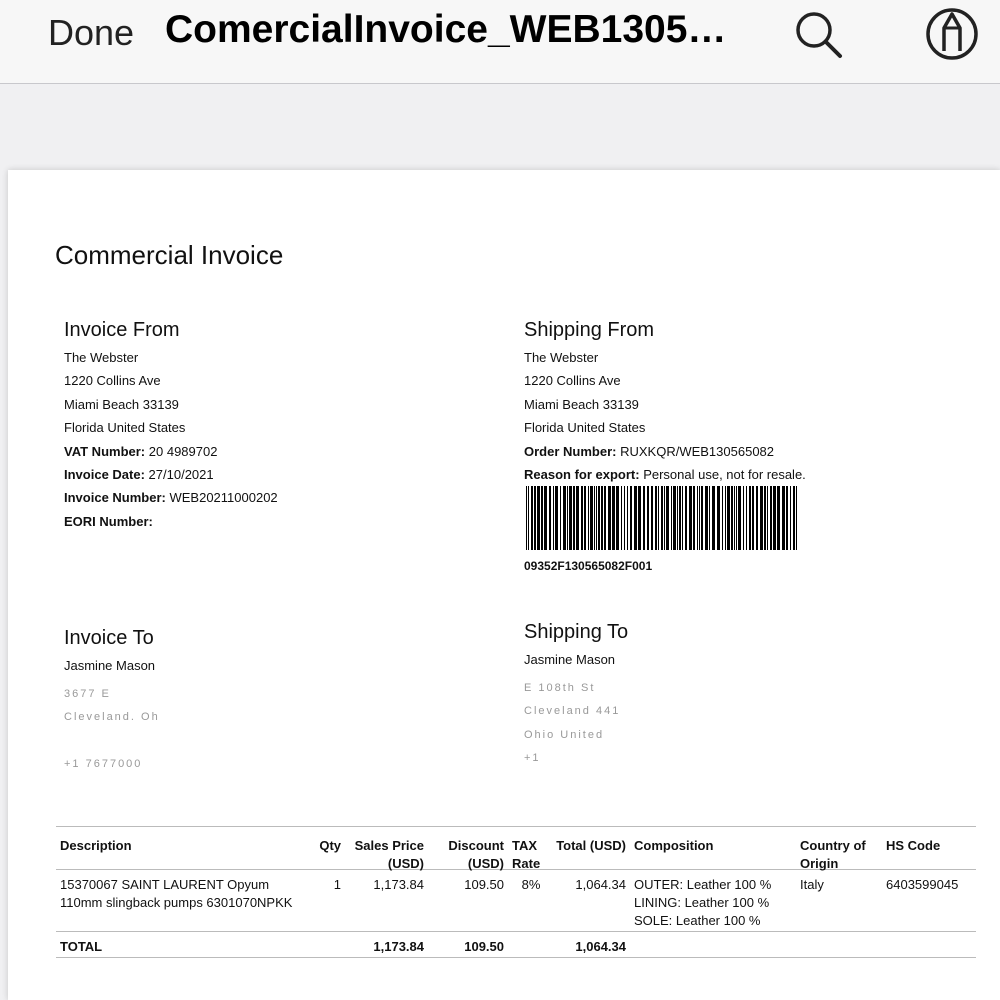 The height and width of the screenshot is (1000, 1000). Describe the element at coordinates (576, 753) in the screenshot. I see `redacted-line: +1` at that location.